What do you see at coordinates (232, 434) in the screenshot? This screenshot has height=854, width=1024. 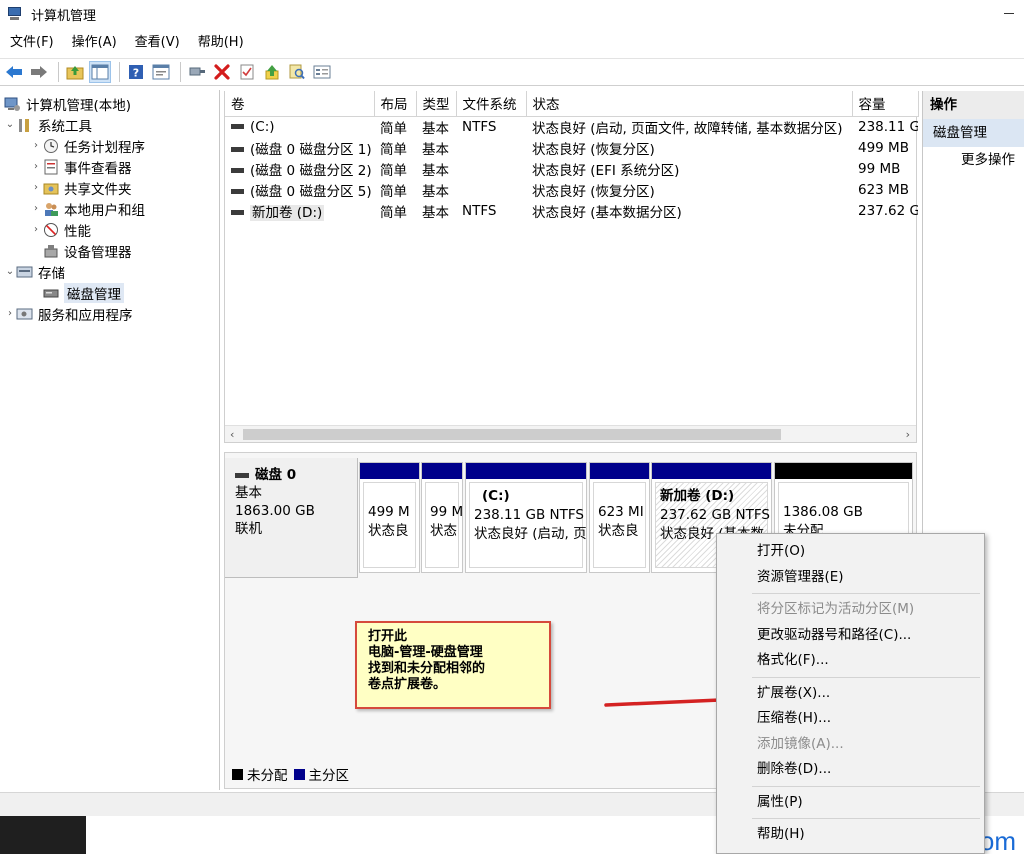 I see `scroll-left-icon: ‹` at bounding box center [232, 434].